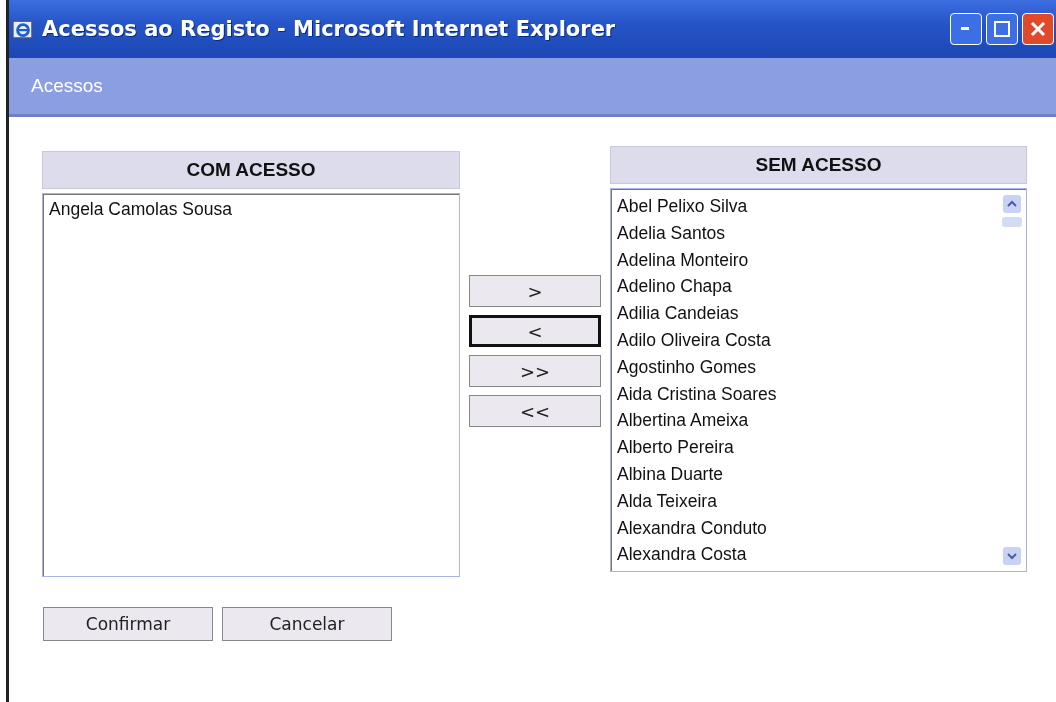 The width and height of the screenshot is (1056, 702). I want to click on list-item: Angela Camolas Sousa, so click(251, 209).